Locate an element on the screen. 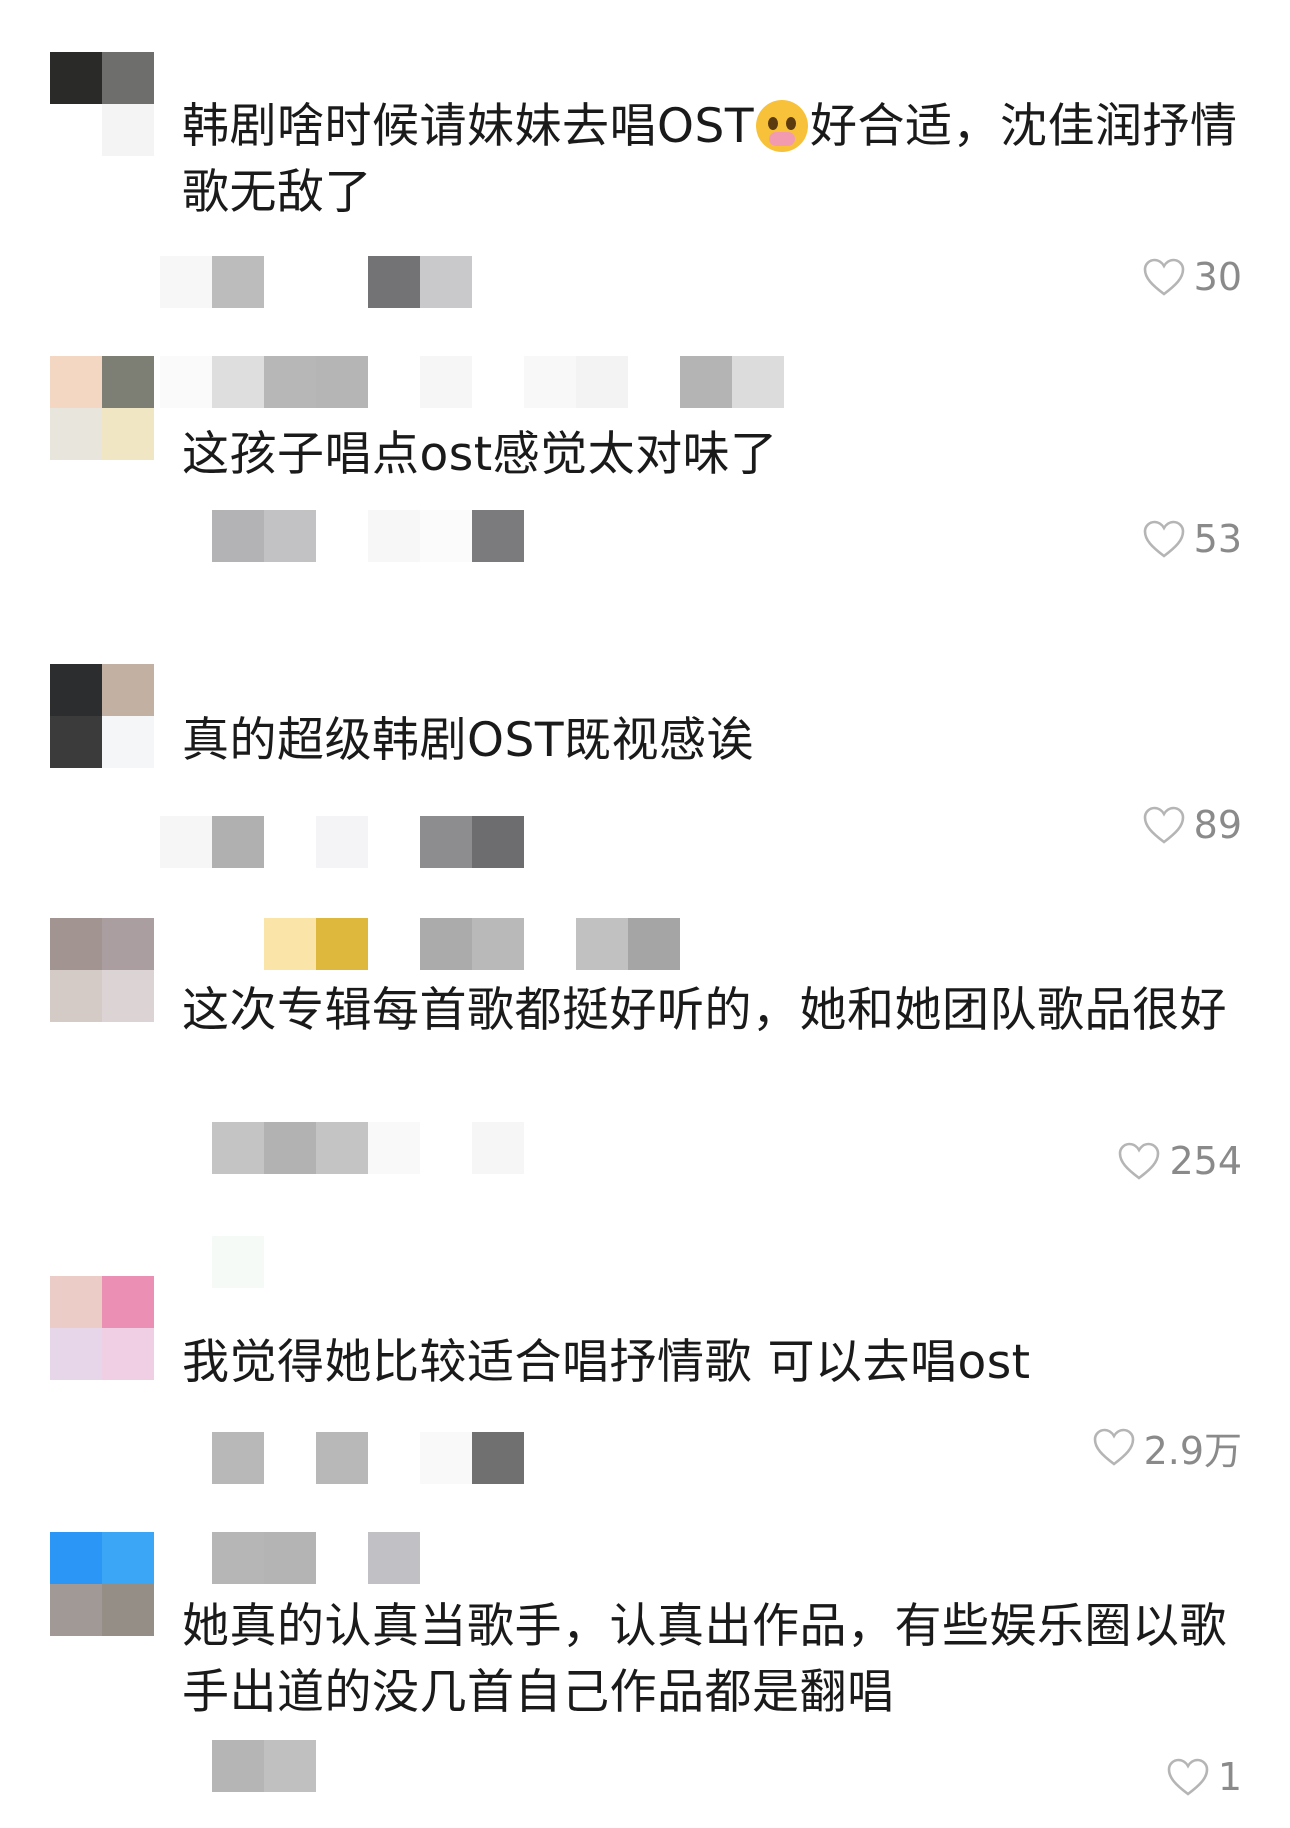 Image resolution: width=1290 pixels, height=1828 pixels. like-count: 30 is located at coordinates (1217, 277).